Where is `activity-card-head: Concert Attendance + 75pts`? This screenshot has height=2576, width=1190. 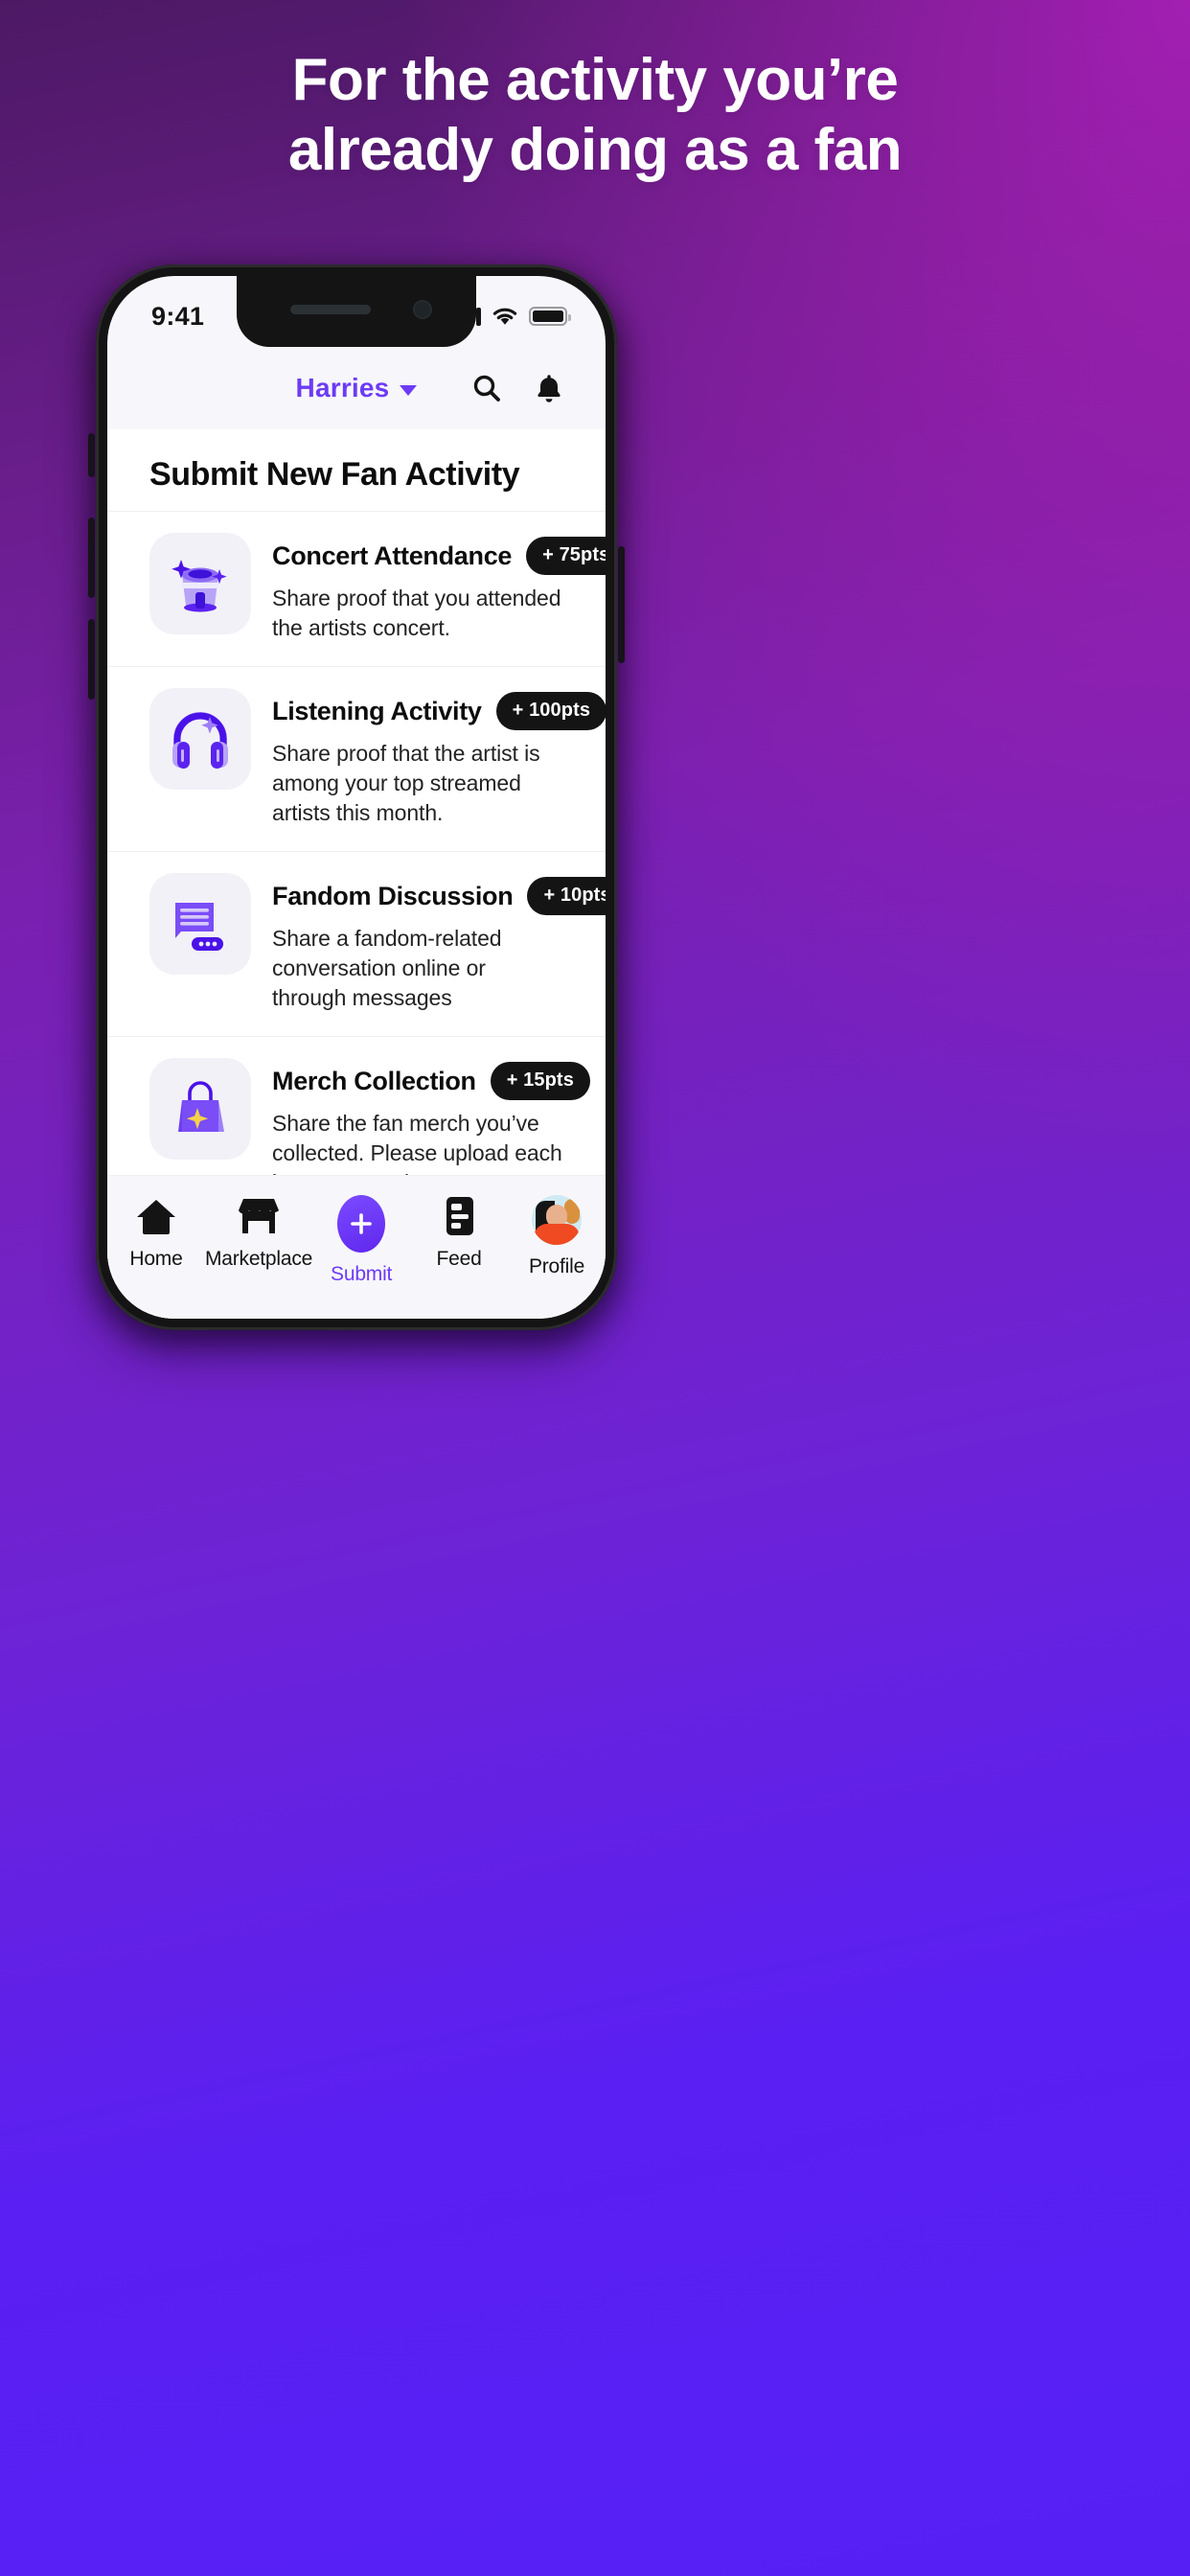 activity-card-head: Concert Attendance + 75pts is located at coordinates (439, 556).